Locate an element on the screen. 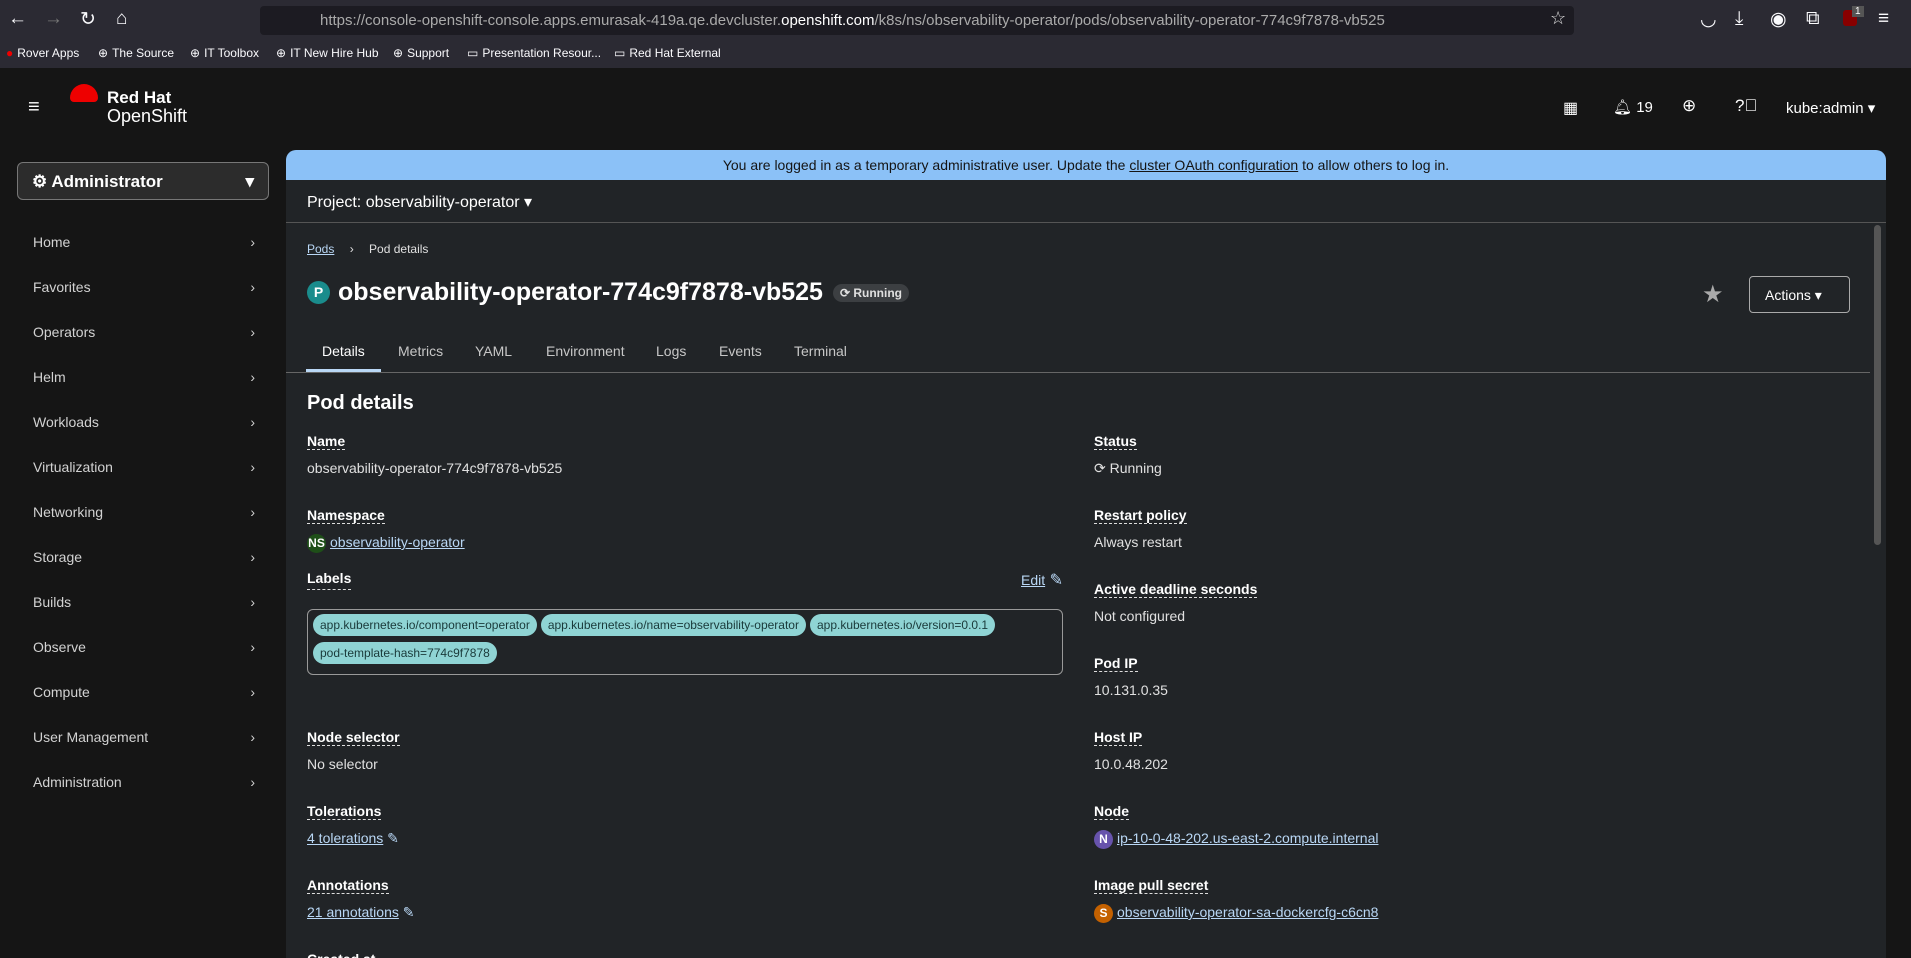  field-value: Running is located at coordinates (1135, 468).